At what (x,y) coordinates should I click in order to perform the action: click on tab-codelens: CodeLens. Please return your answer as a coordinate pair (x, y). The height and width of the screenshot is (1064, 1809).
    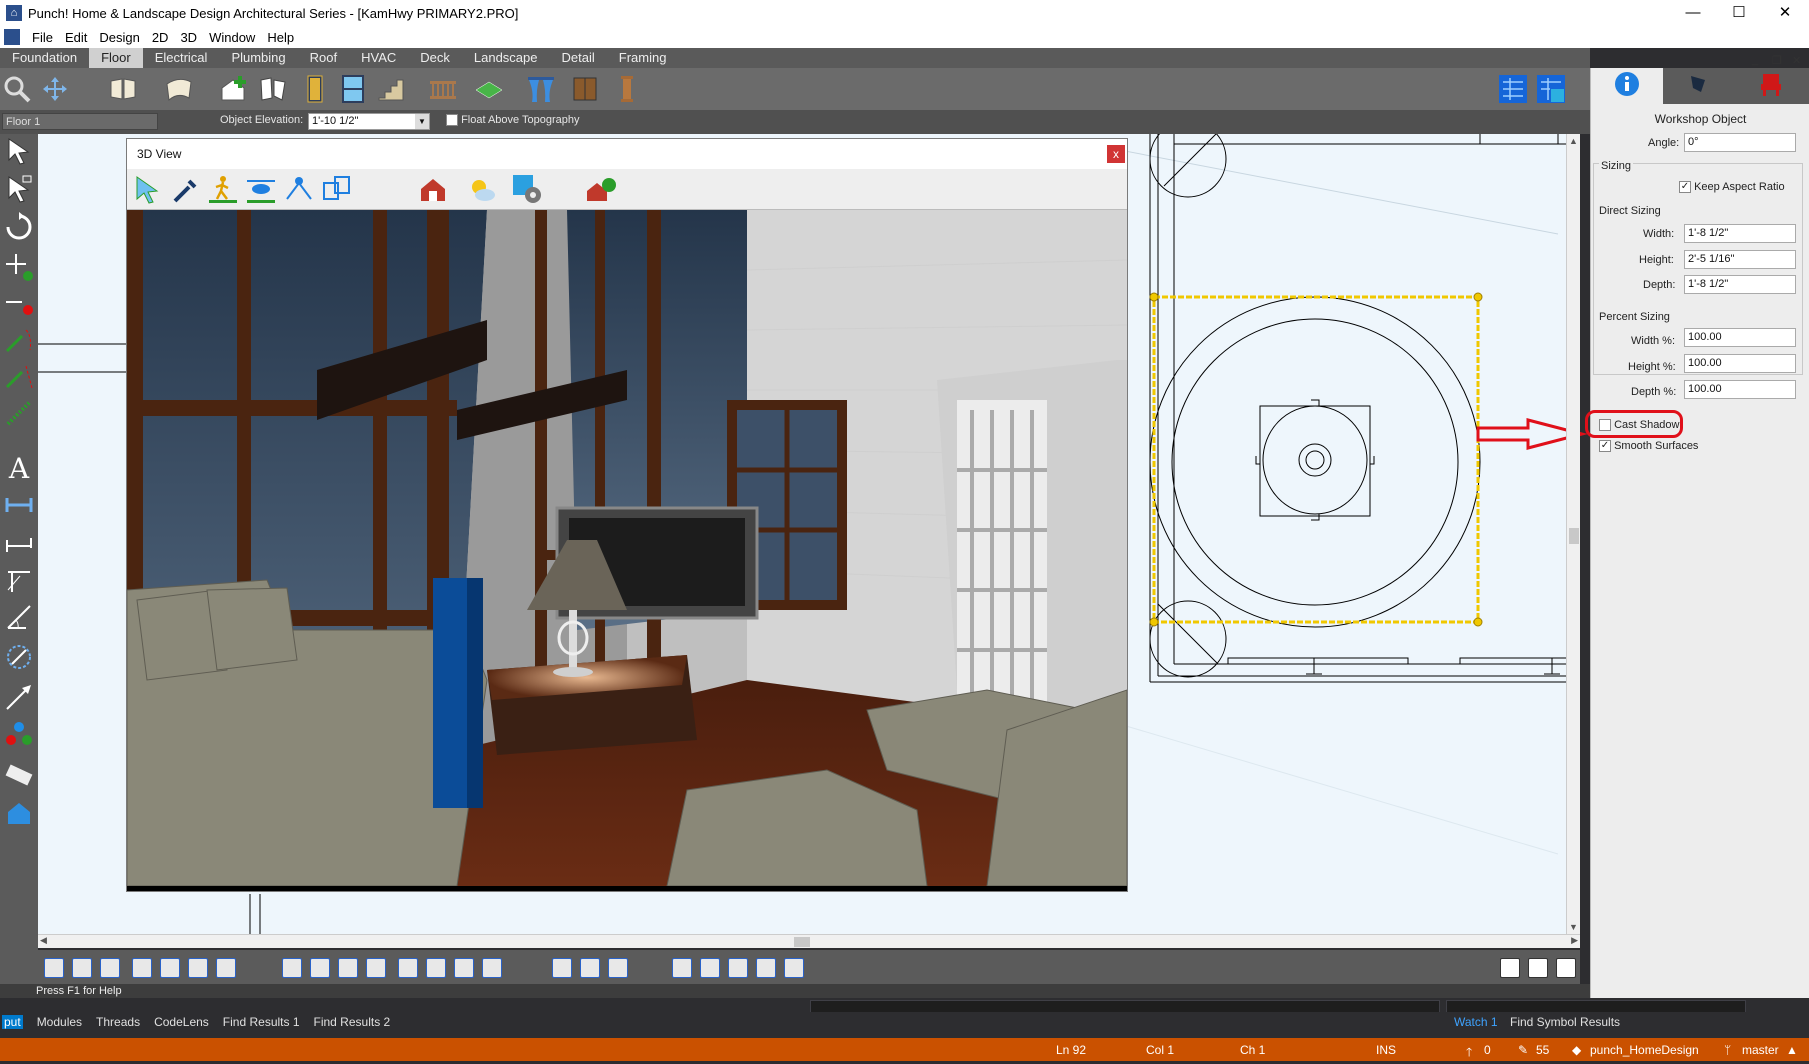
    Looking at the image, I should click on (181, 1022).